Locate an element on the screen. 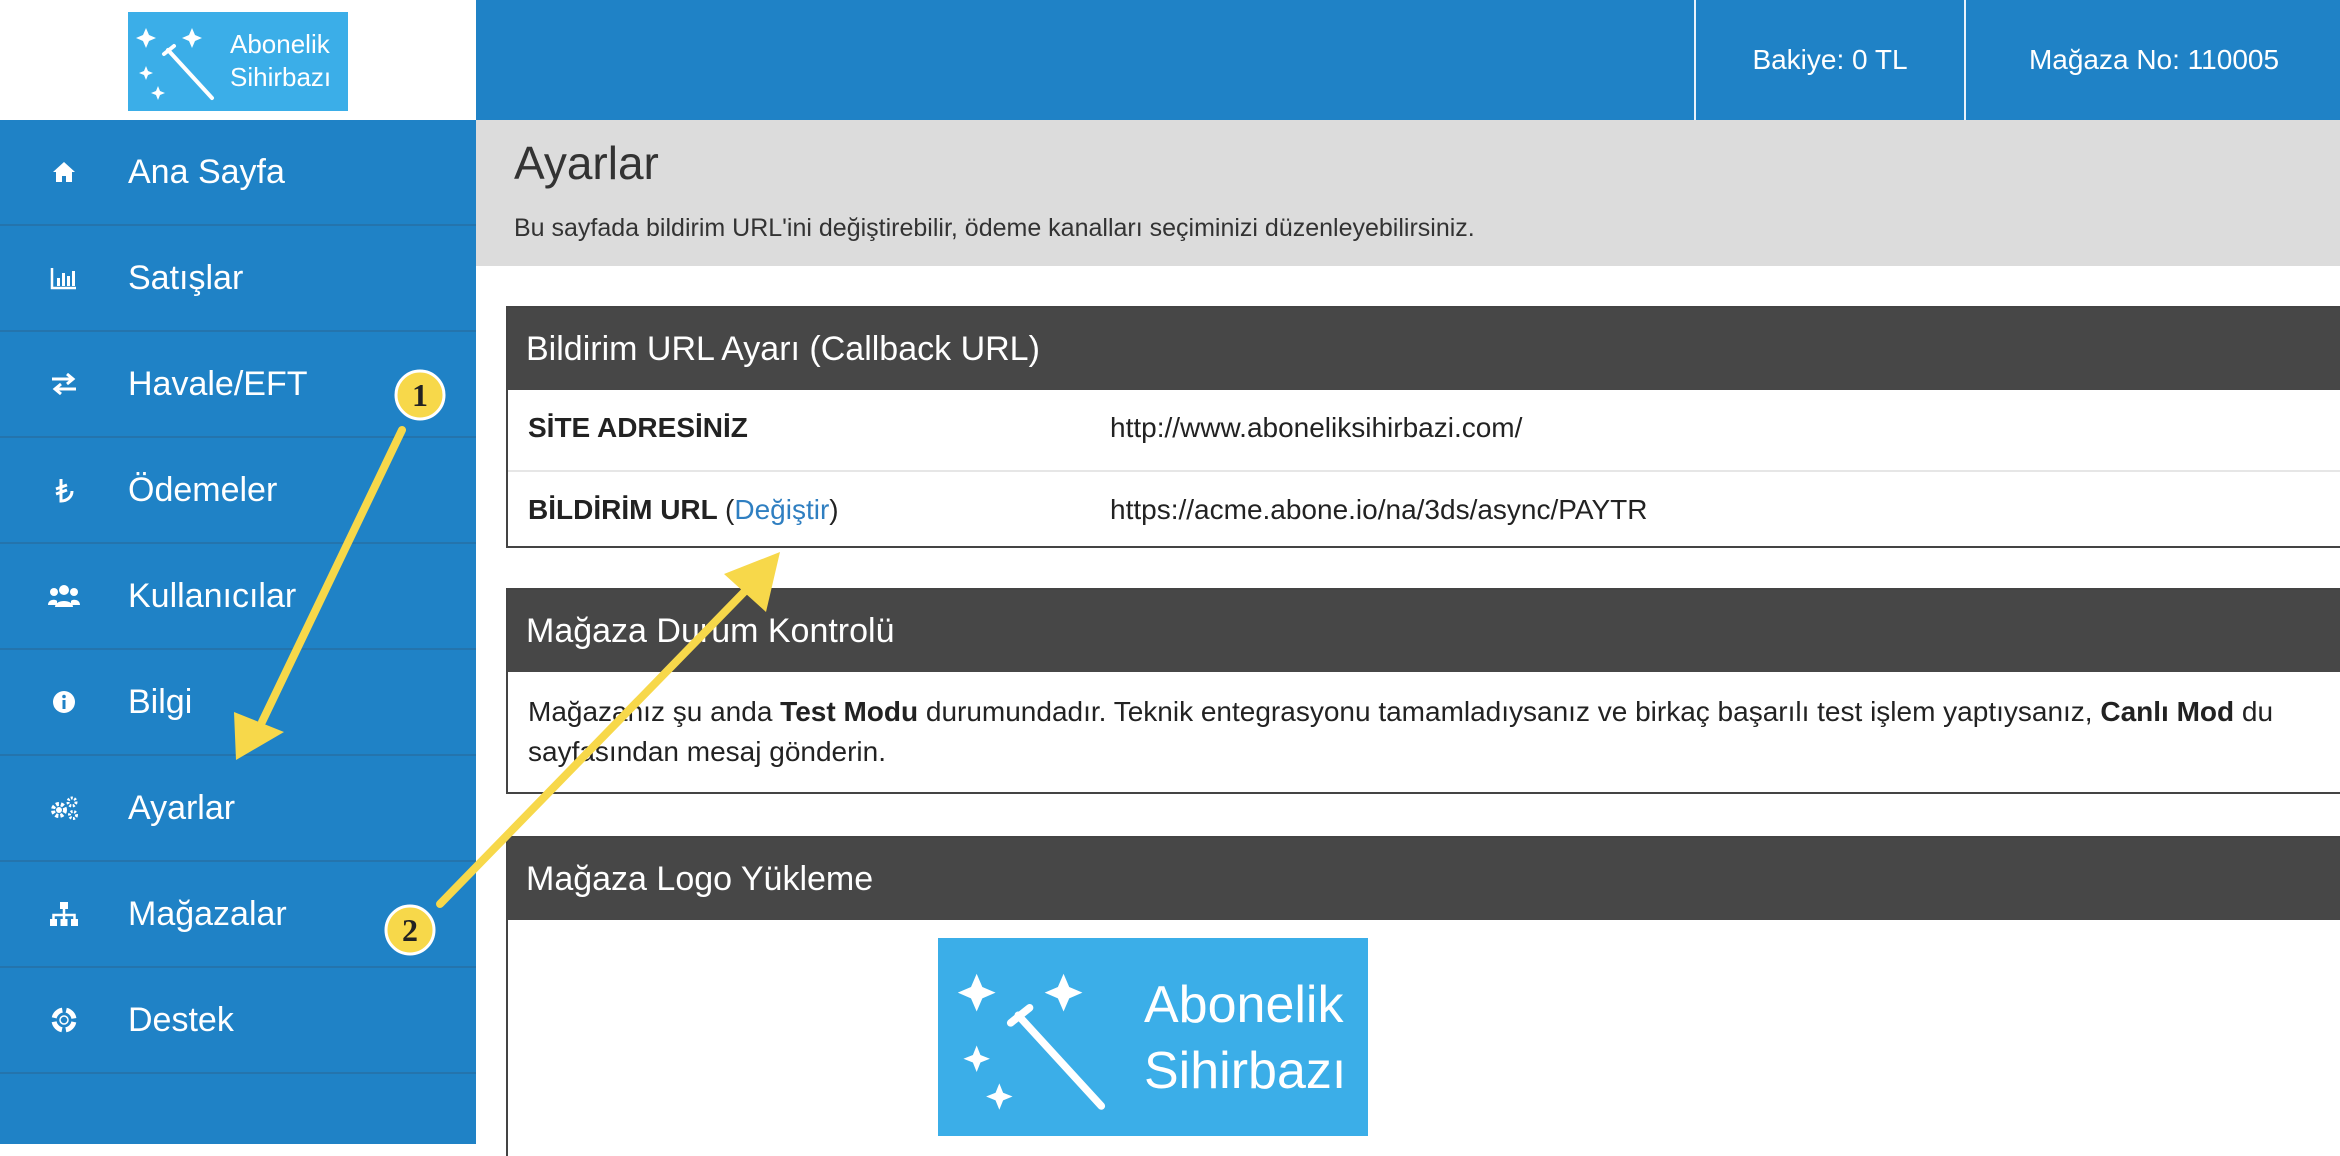  sidebar-item-label: Destek is located at coordinates (181, 1019).